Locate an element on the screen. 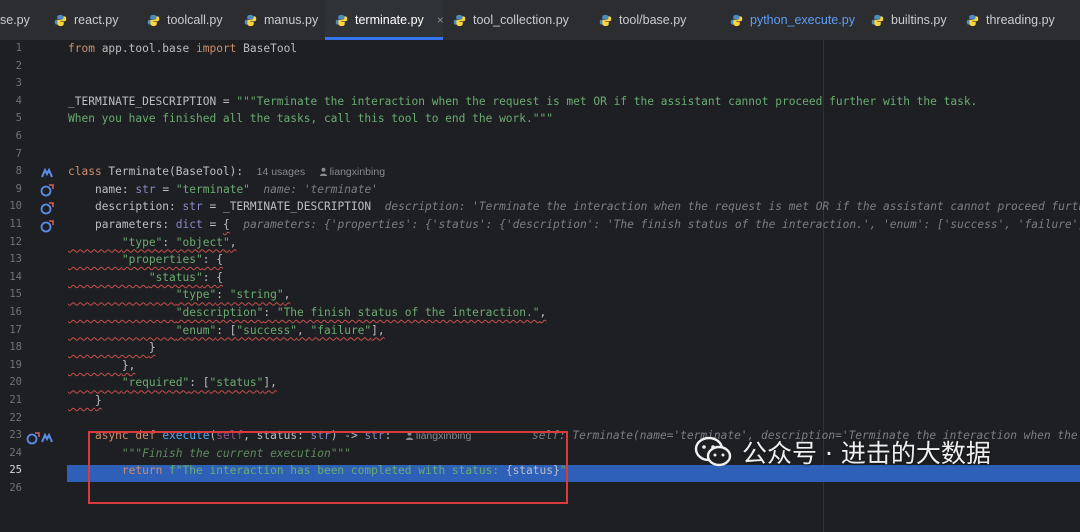 The height and width of the screenshot is (532, 1080). string-literal: "The finish status of the interaction." is located at coordinates (408, 312).